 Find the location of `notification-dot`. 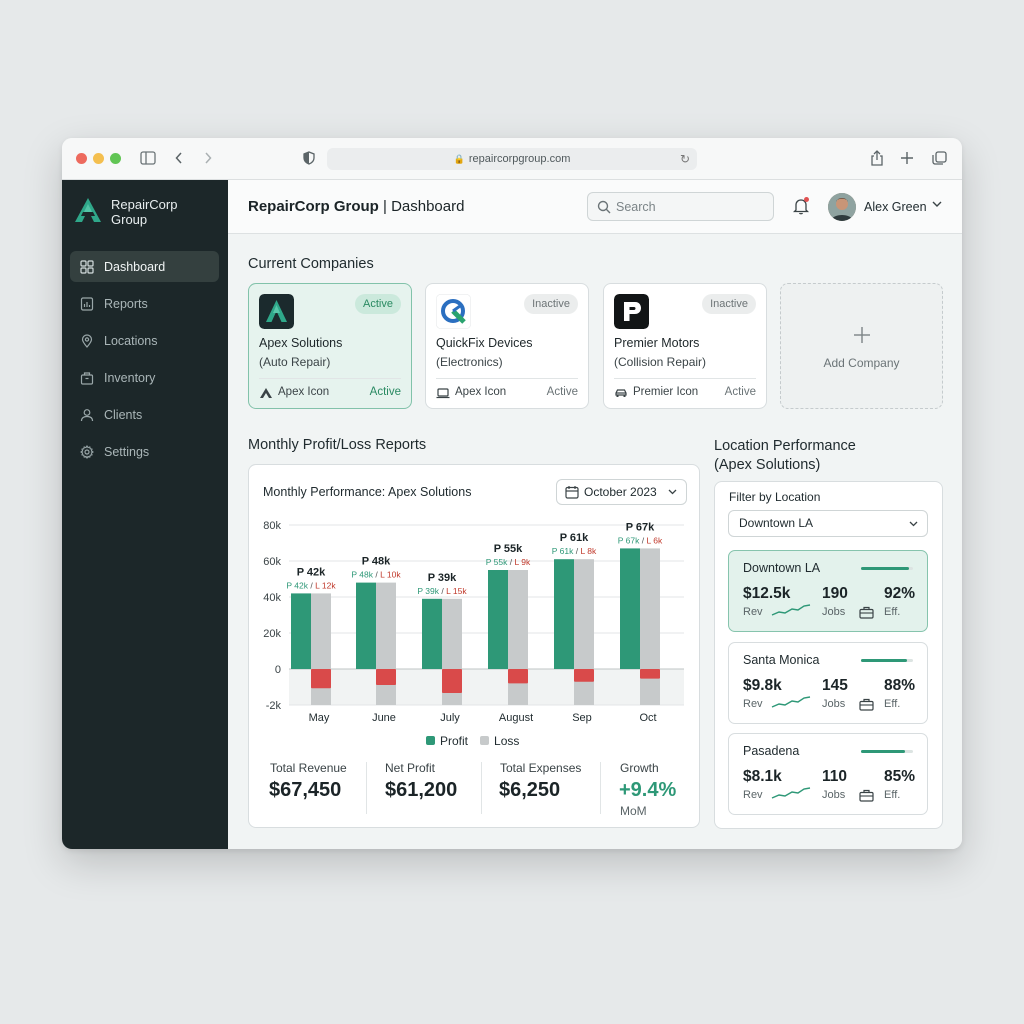

notification-dot is located at coordinates (806, 199).